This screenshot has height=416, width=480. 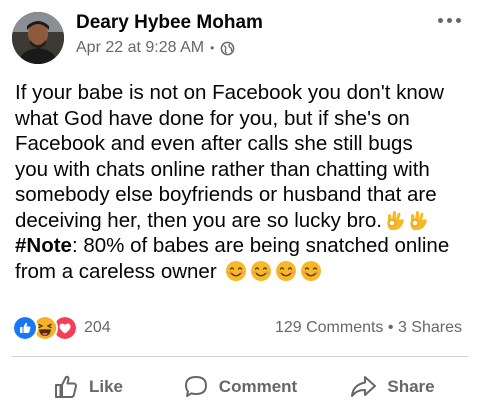 What do you see at coordinates (240, 356) in the screenshot?
I see `divider` at bounding box center [240, 356].